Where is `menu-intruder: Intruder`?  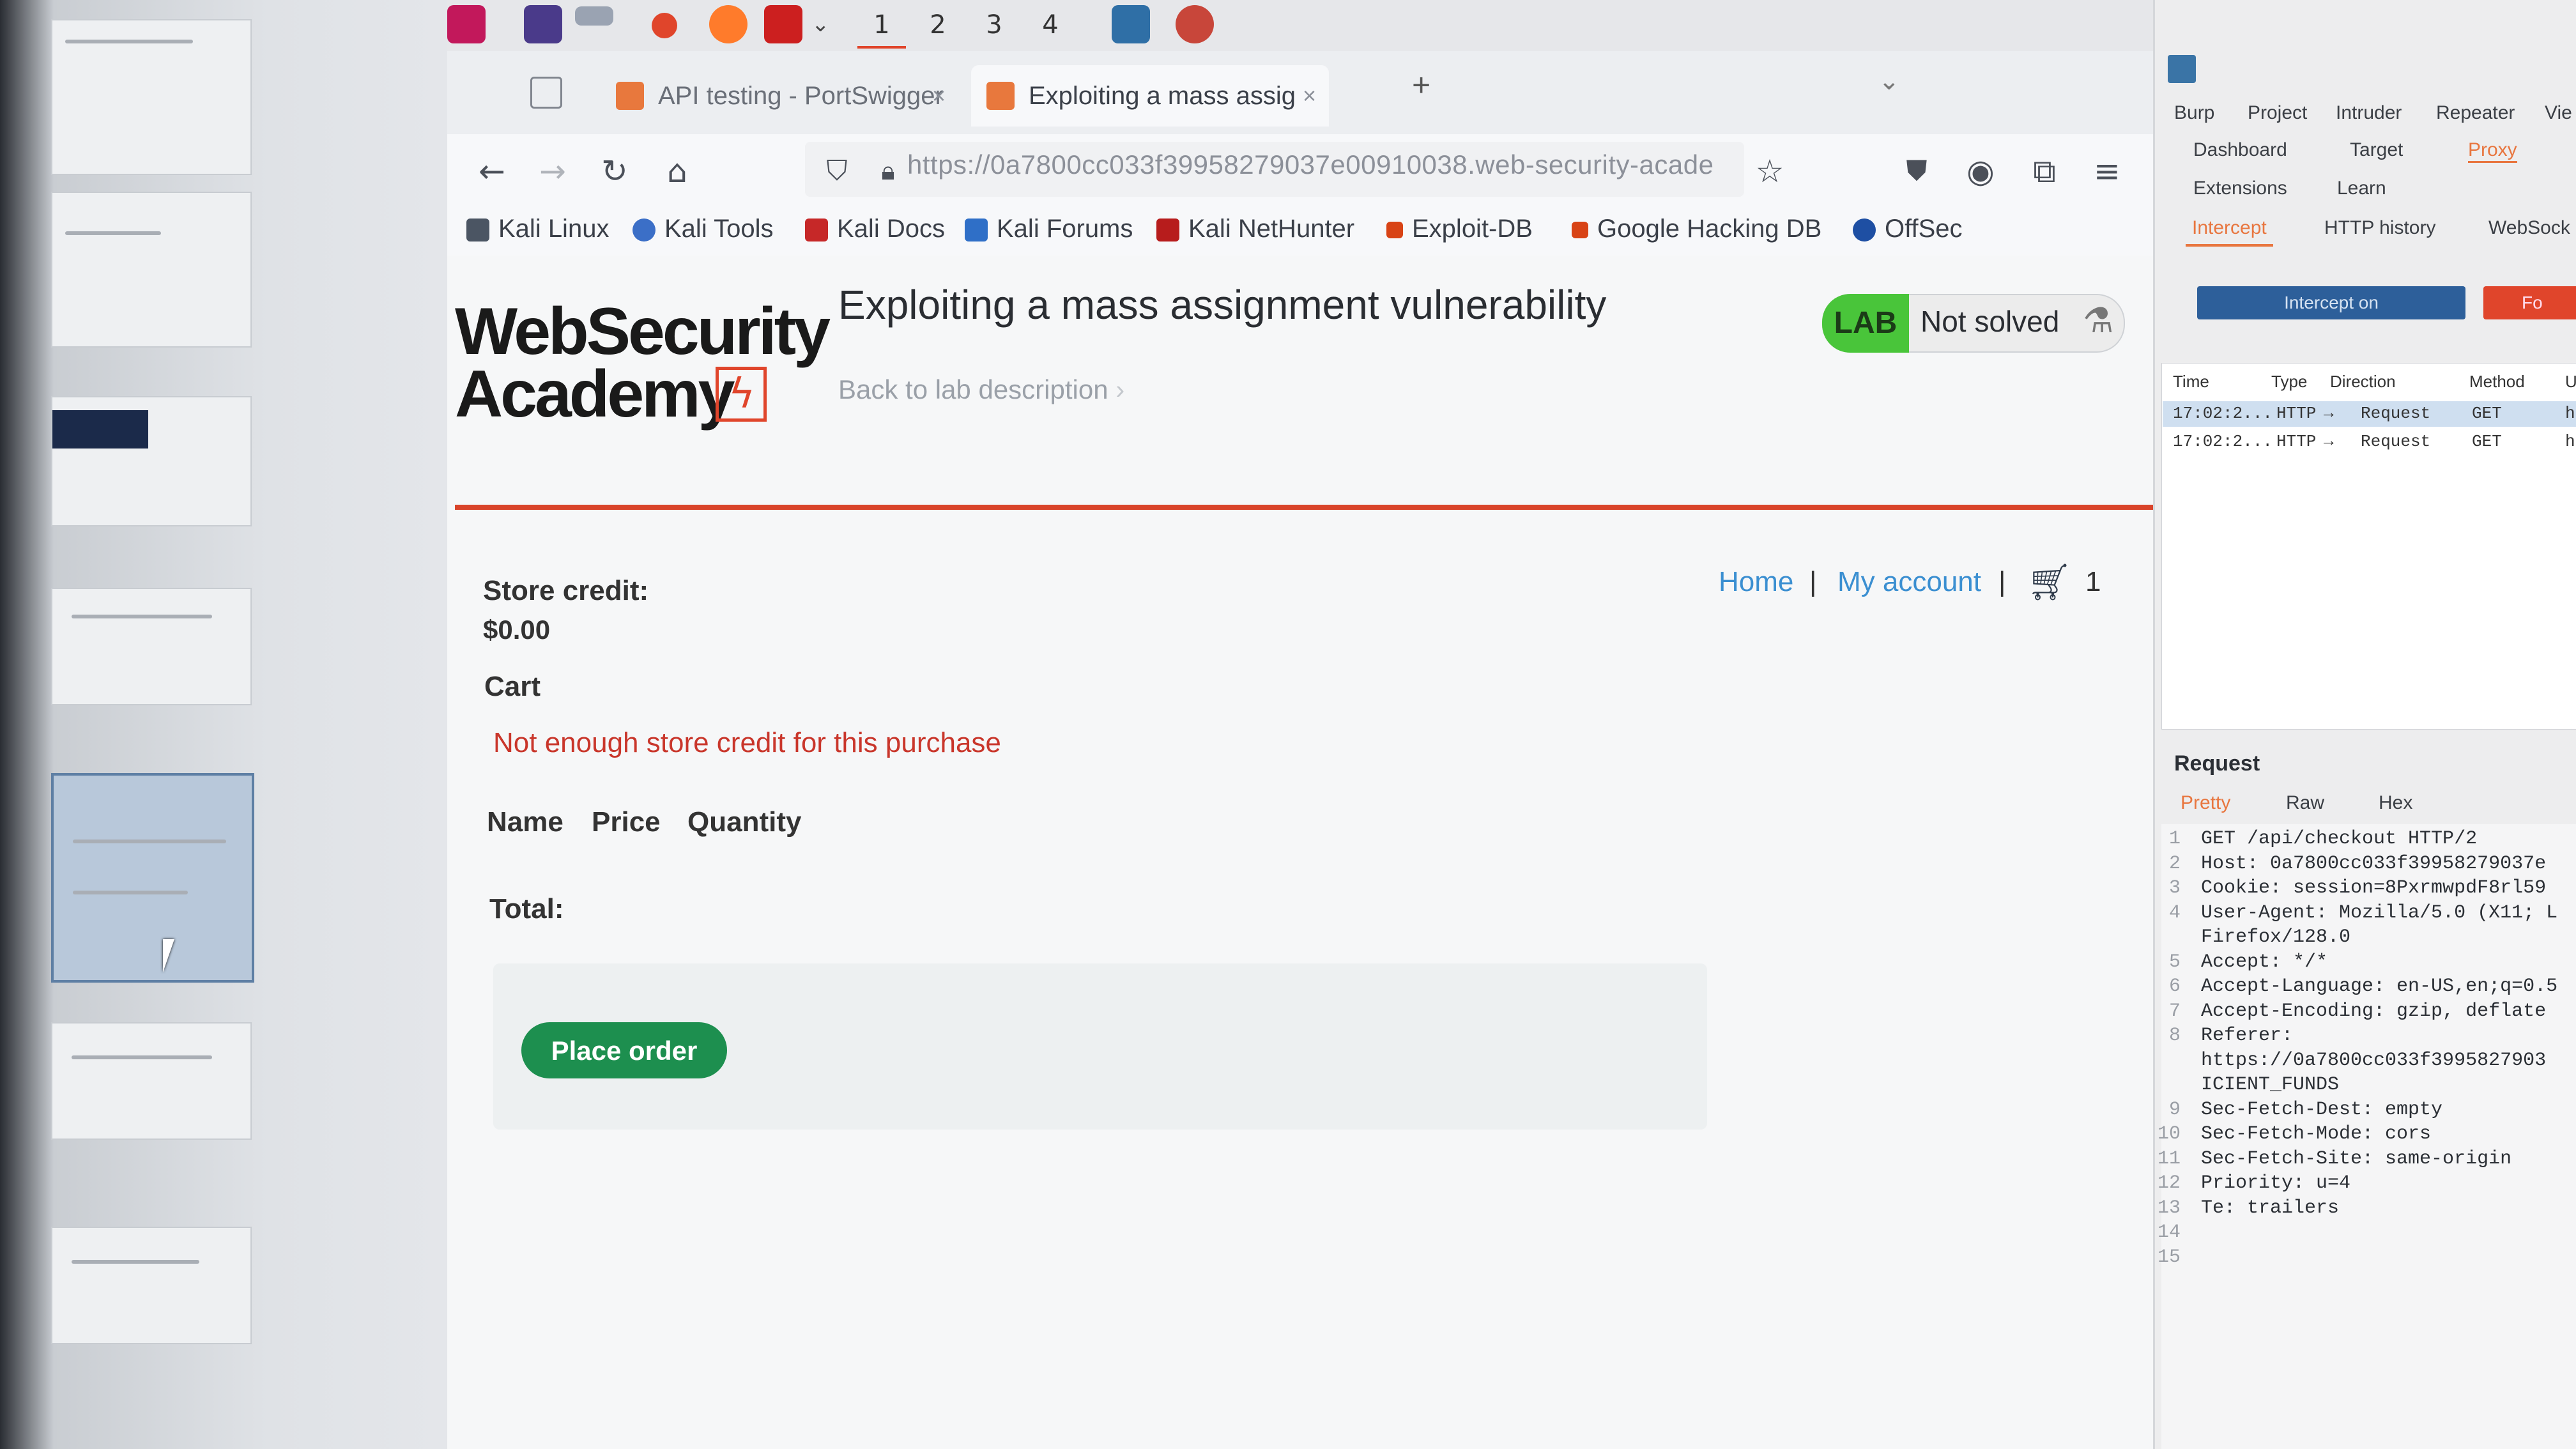
menu-intruder: Intruder is located at coordinates (2369, 113).